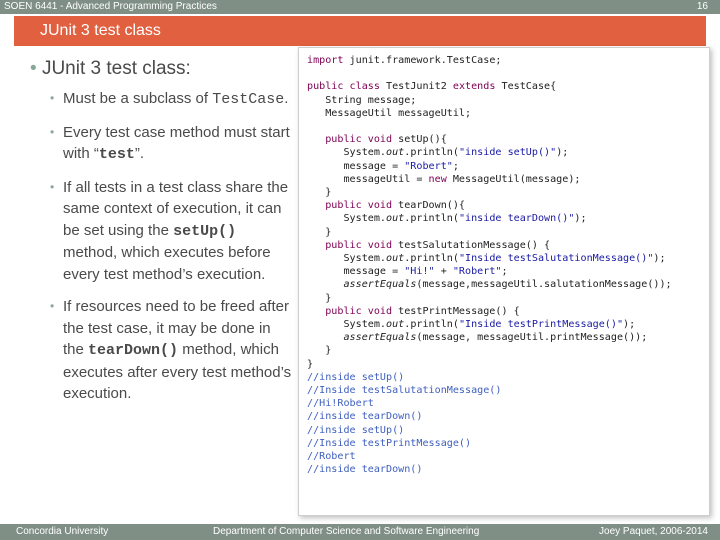 Image resolution: width=720 pixels, height=540 pixels. I want to click on code-line: messageUtil = new MessageUtil(message);, so click(444, 179).